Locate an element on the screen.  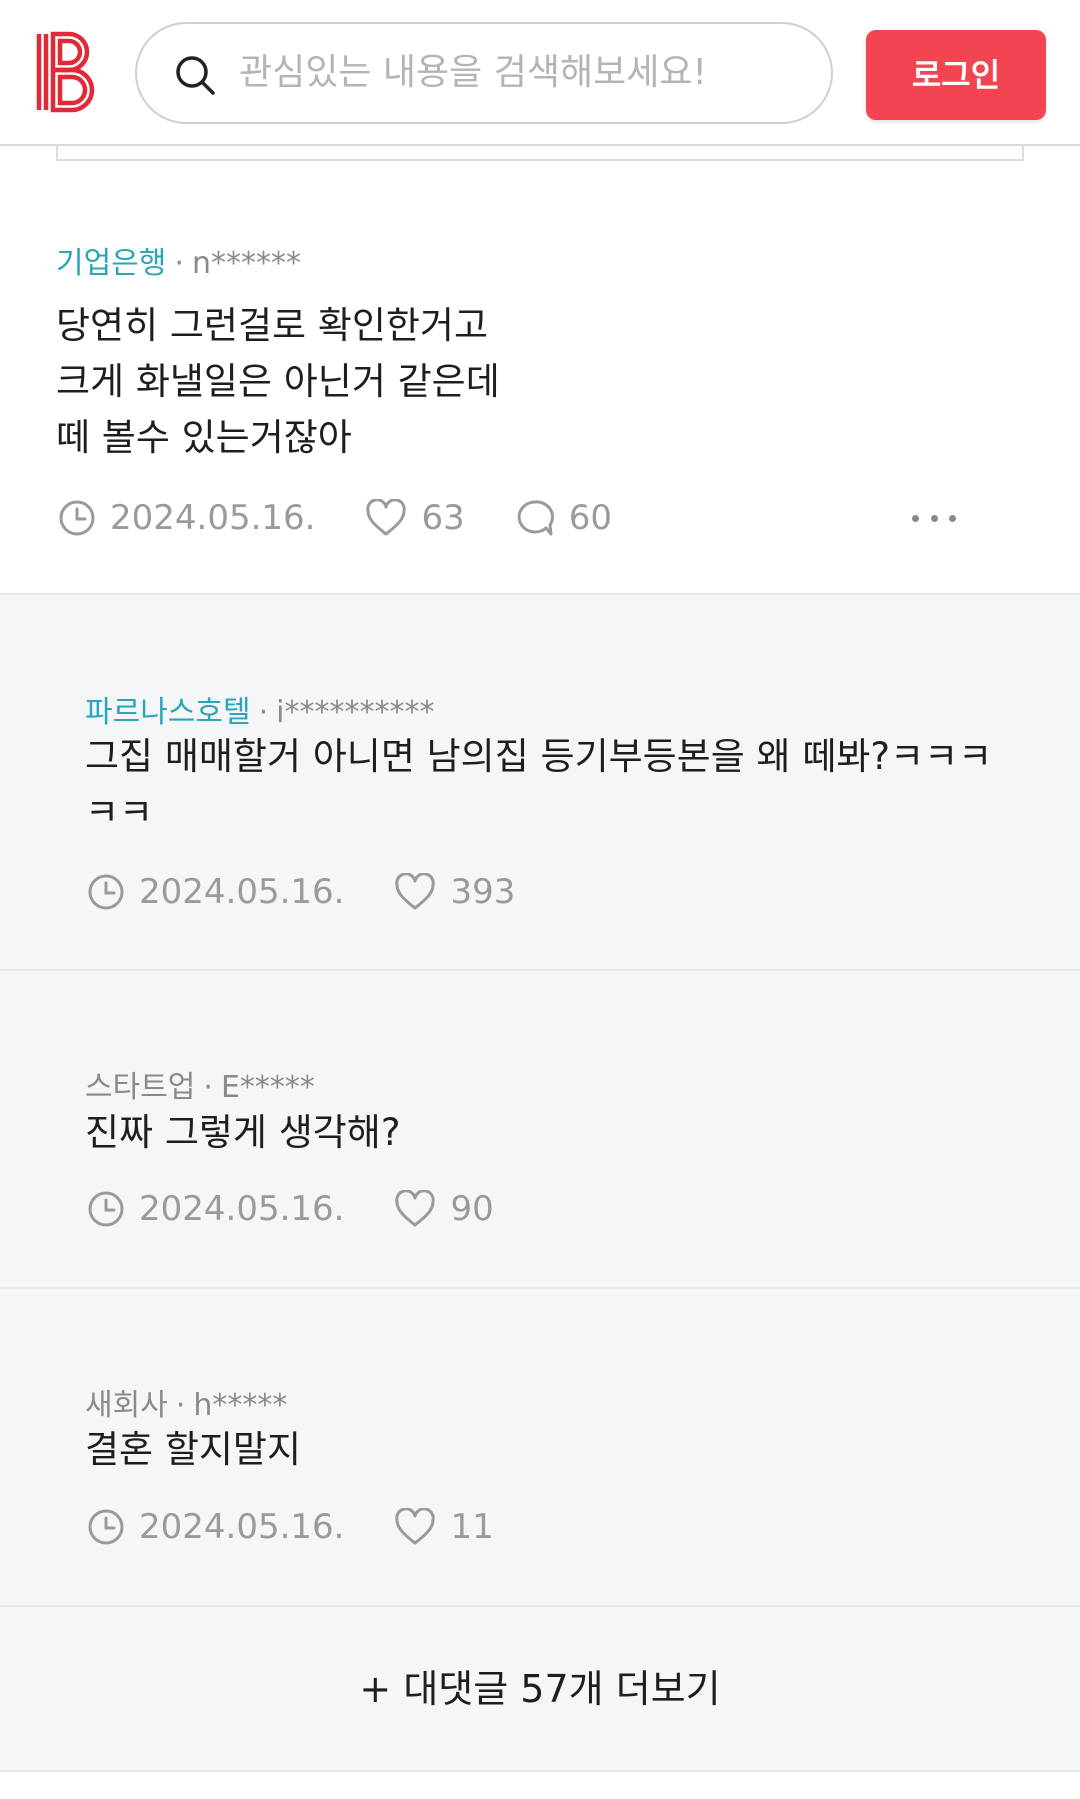
comment-date: 2024.05.16. is located at coordinates (186, 518).